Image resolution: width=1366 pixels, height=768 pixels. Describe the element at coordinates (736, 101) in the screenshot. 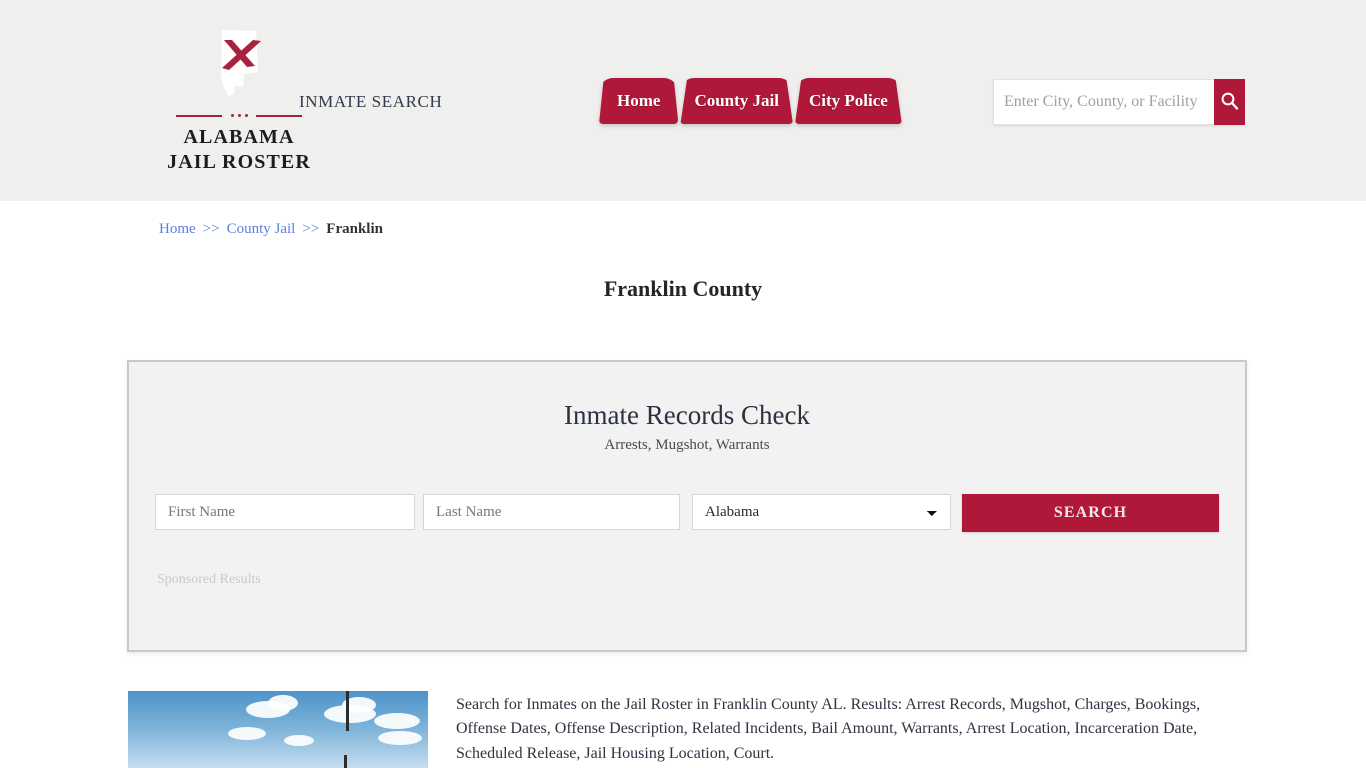

I see `nav-item-county-jail: County Jail` at that location.